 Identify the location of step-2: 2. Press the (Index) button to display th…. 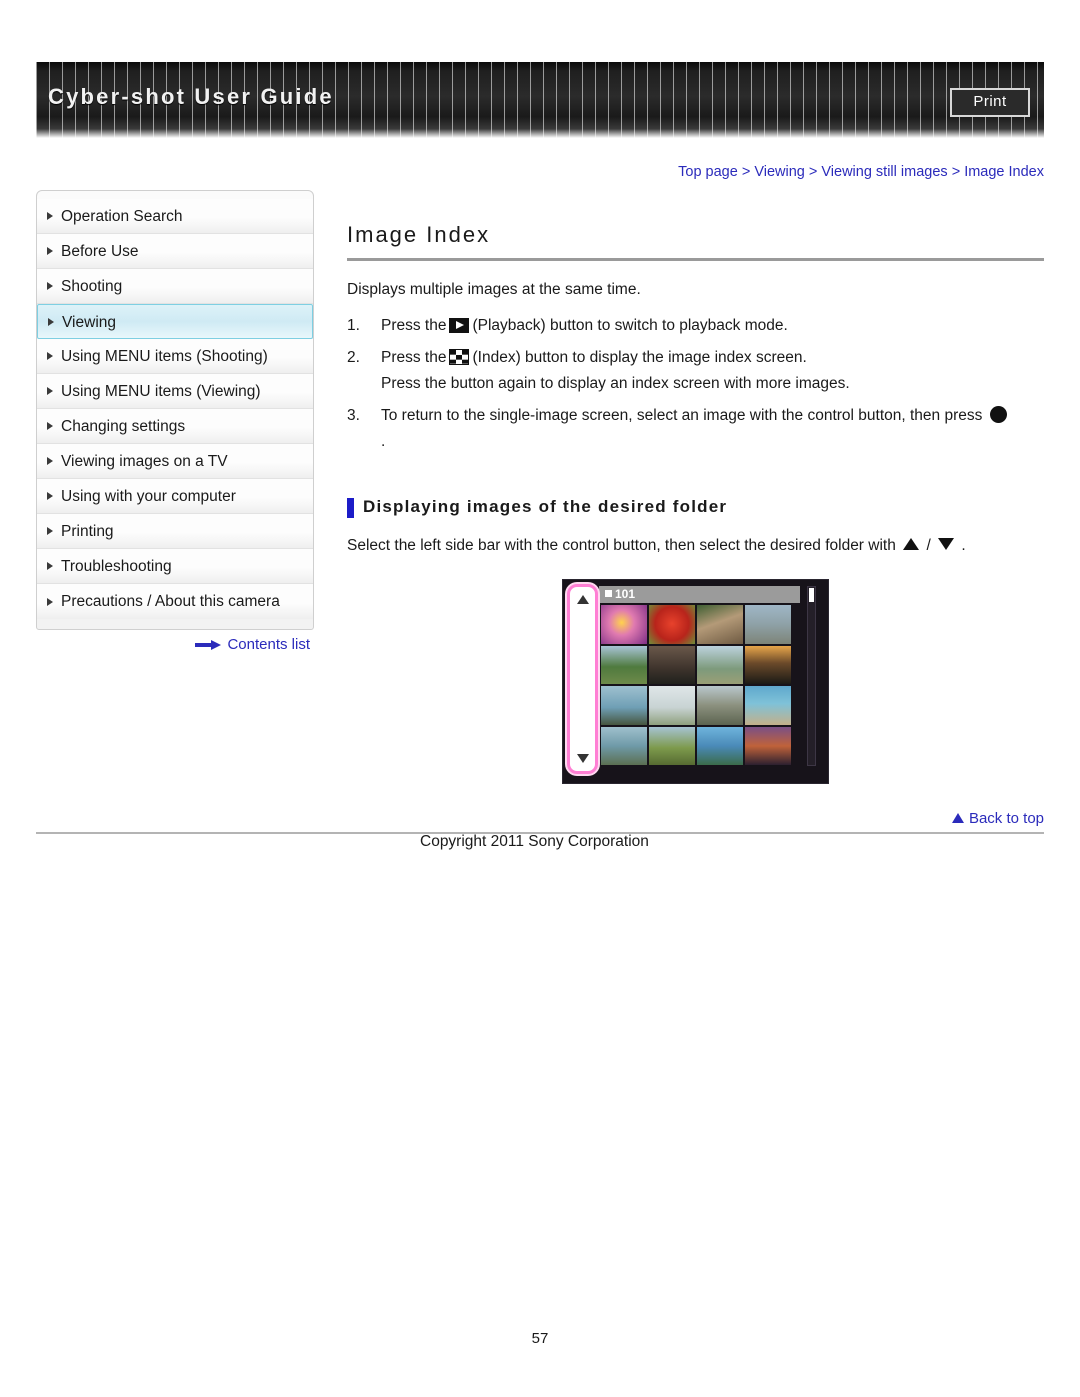
(695, 371).